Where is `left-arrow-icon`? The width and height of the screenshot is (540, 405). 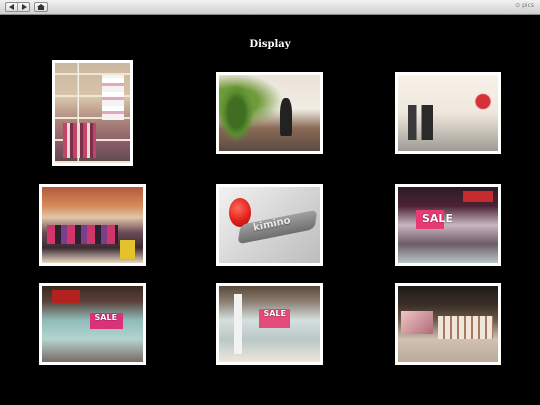 left-arrow-icon is located at coordinates (11, 7).